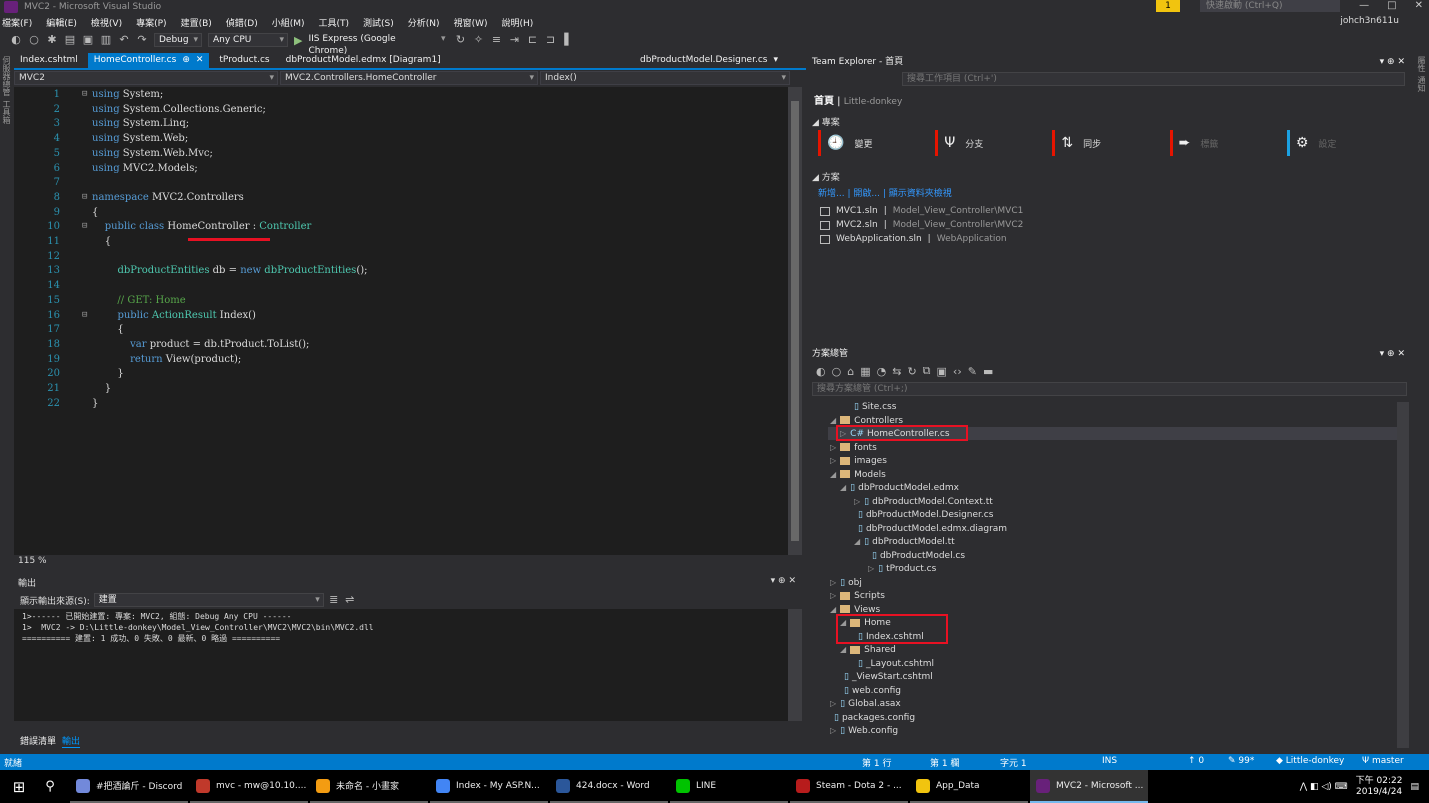 This screenshot has width=1429, height=803. Describe the element at coordinates (424, 22) in the screenshot. I see `menu-item-9: 分析(N)` at that location.